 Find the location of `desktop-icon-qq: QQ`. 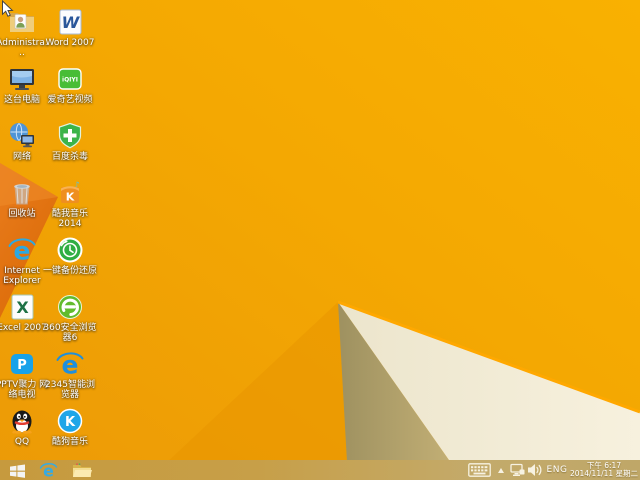

desktop-icon-qq: QQ is located at coordinates (24, 426).